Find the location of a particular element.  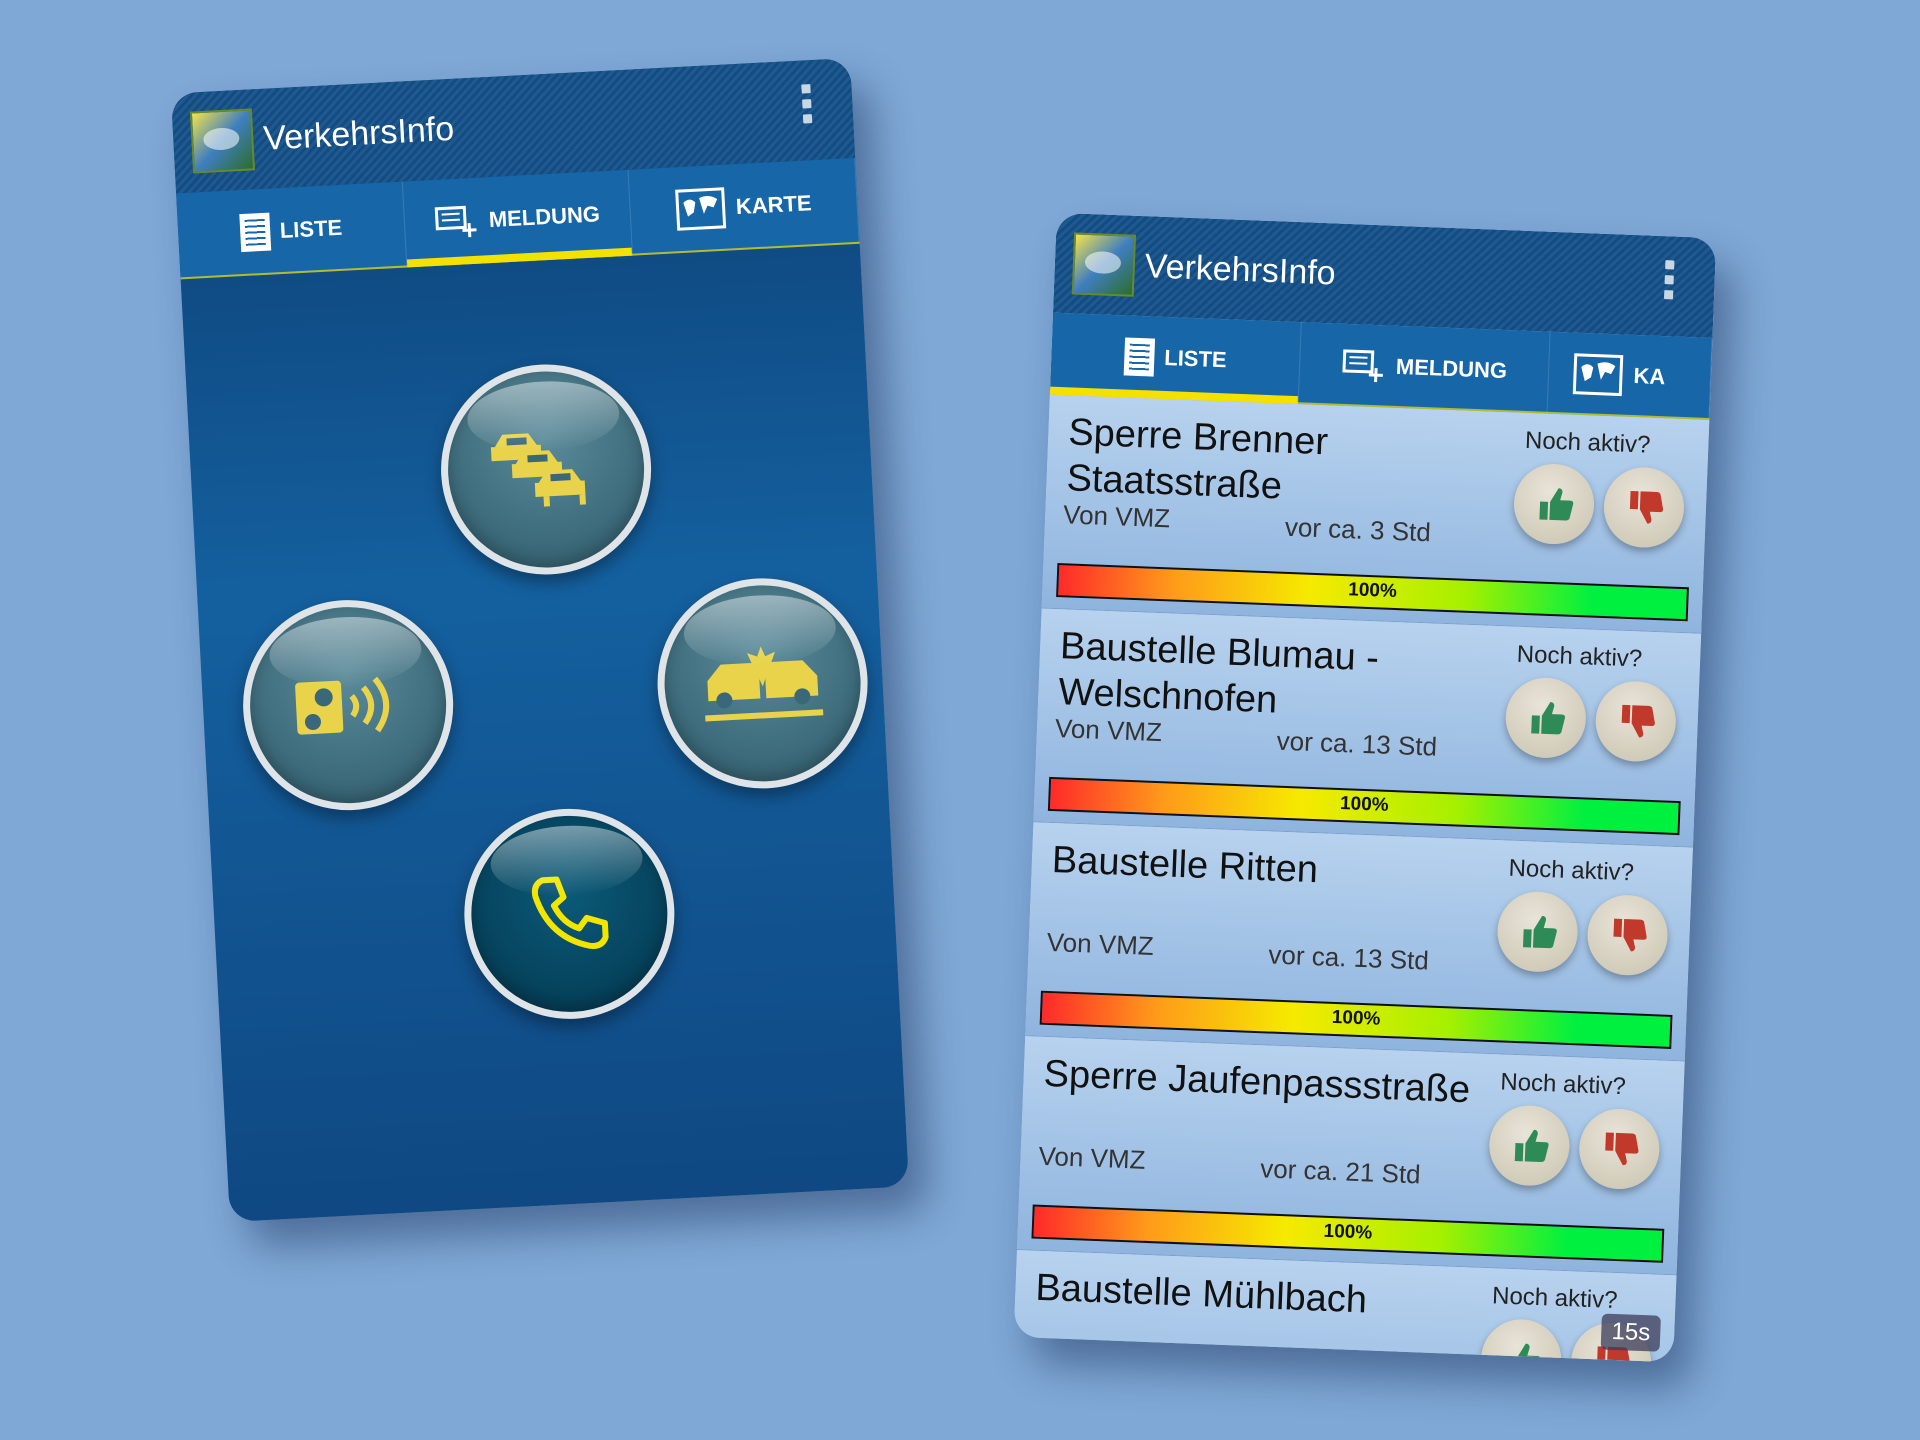

speed-camera-icon is located at coordinates (342, 705).